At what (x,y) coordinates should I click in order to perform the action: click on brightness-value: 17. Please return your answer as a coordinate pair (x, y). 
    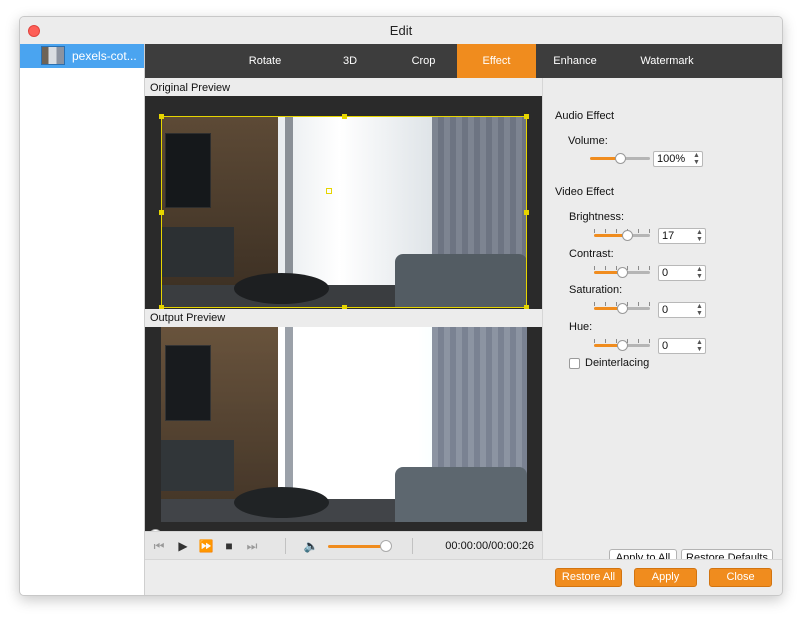
    Looking at the image, I should click on (668, 236).